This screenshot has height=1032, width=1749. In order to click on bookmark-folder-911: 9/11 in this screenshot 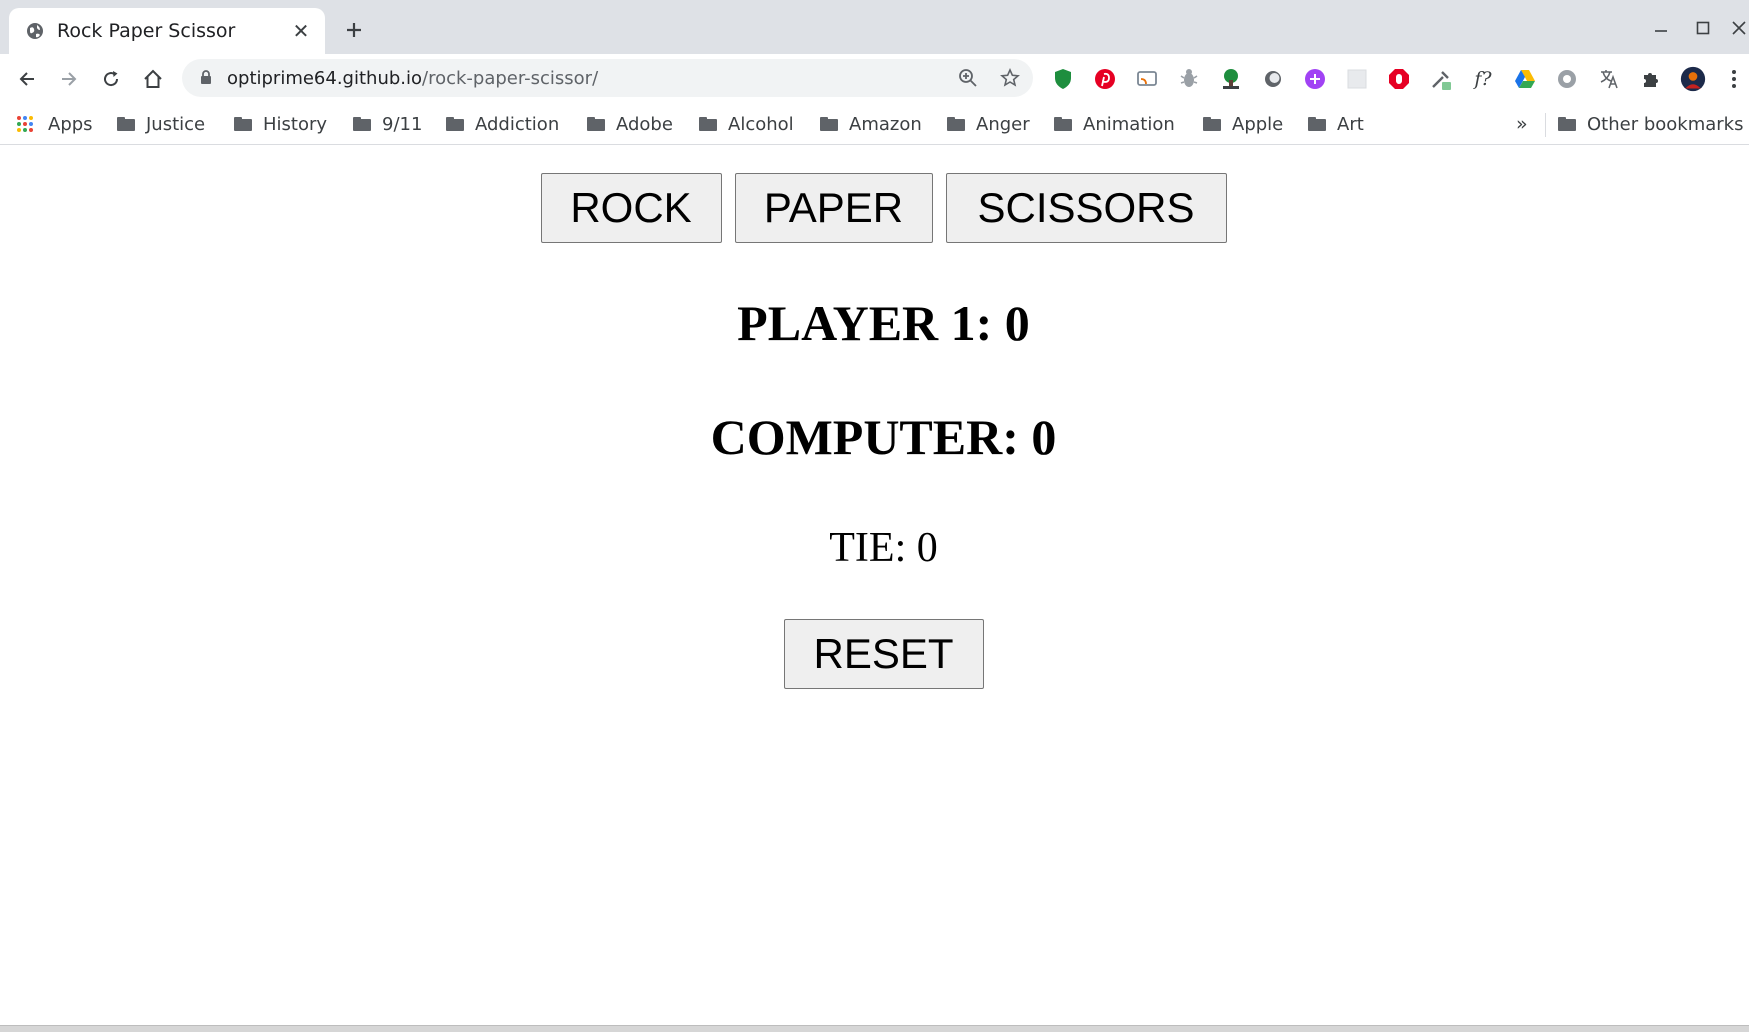, I will do `click(387, 124)`.